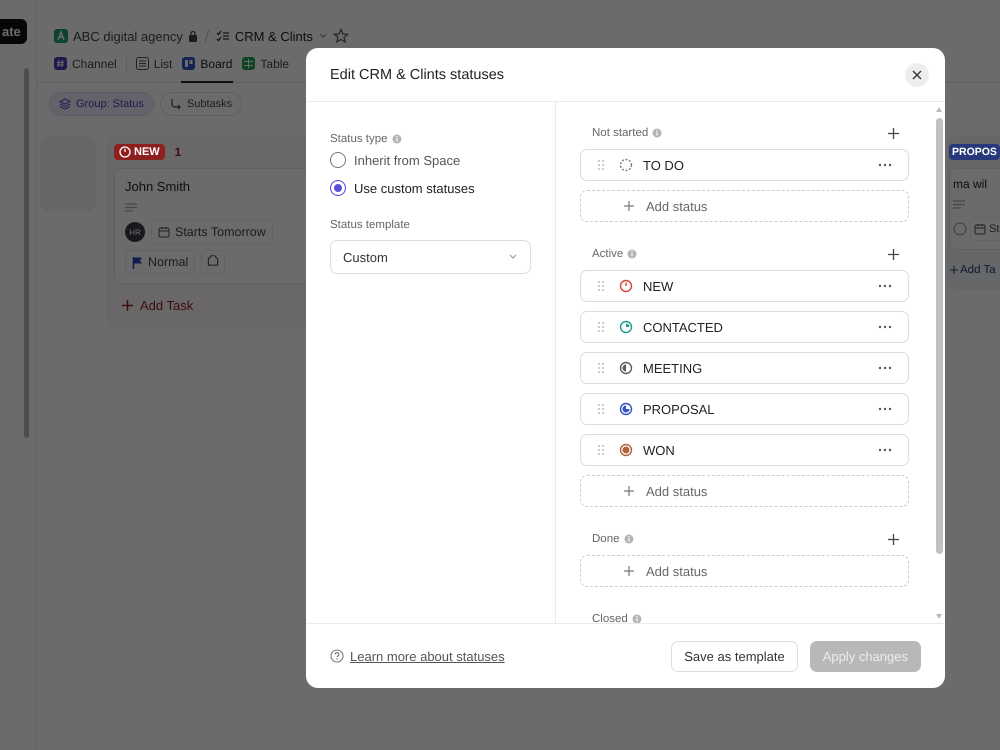 The height and width of the screenshot is (750, 1000). I want to click on view-tab: Board, so click(207, 64).